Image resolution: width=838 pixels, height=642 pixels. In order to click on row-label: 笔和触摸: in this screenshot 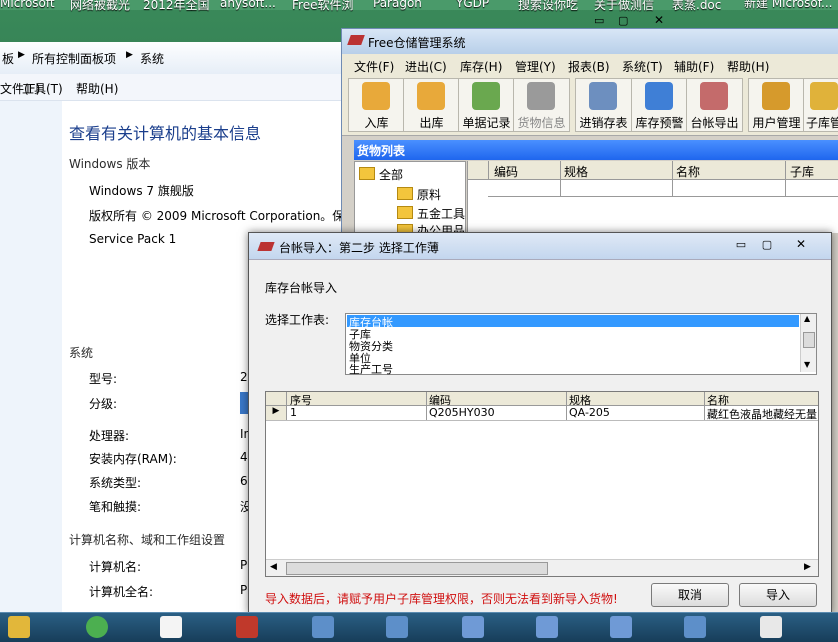, I will do `click(115, 507)`.